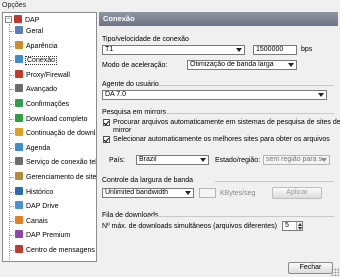 The height and width of the screenshot is (277, 340). Describe the element at coordinates (238, 193) in the screenshot. I see `kbytes-unit-label: KBytes/seg` at that location.